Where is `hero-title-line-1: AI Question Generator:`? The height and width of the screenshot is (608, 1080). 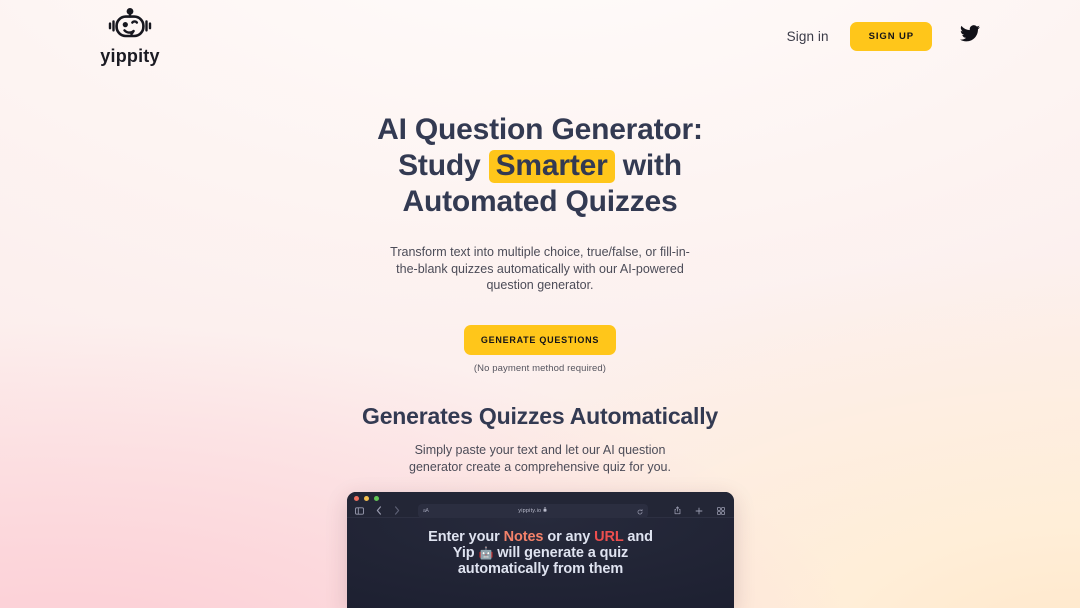
hero-title-line-1: AI Question Generator: is located at coordinates (540, 129).